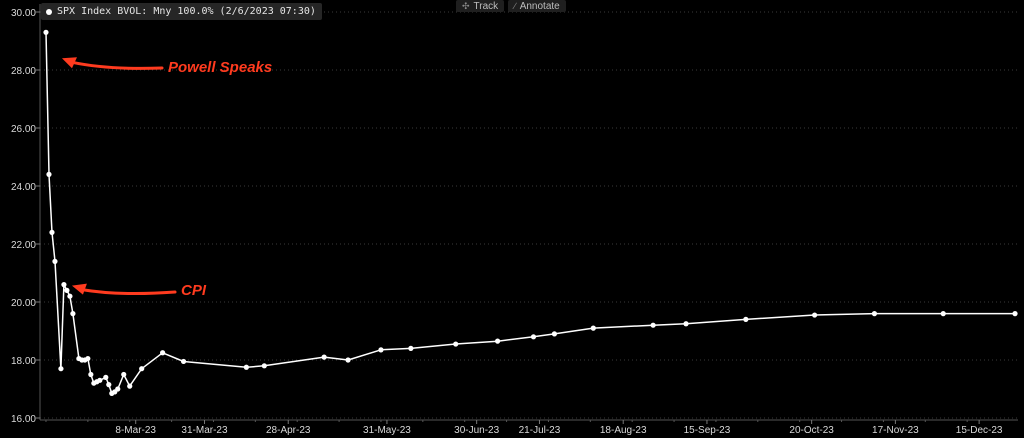  Describe the element at coordinates (135, 430) in the screenshot. I see `x-tick-label: 8-Mar-23` at that location.